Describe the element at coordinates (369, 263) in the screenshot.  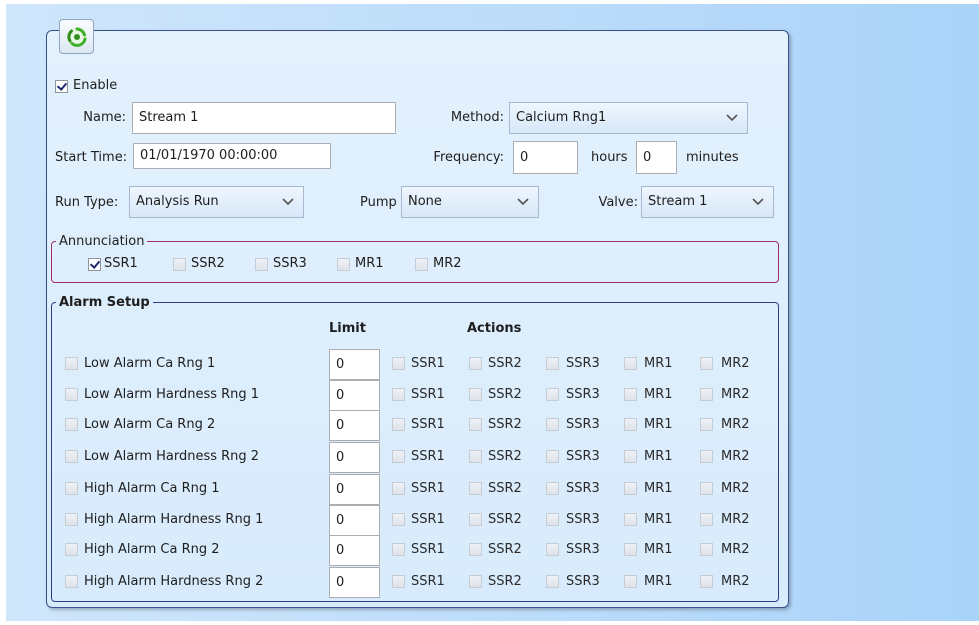
I see `annunciation-mr1-label: MR1` at that location.